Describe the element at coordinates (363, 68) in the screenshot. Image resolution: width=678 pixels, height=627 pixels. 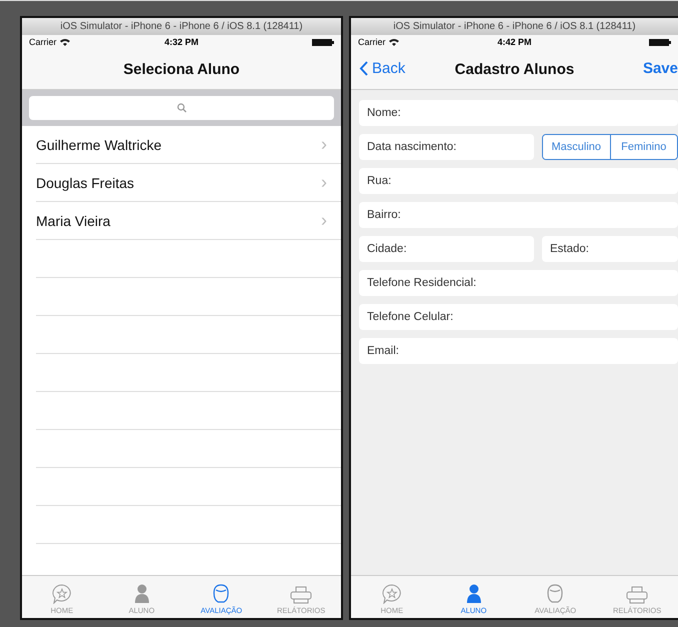
I see `back-chevron-icon` at that location.